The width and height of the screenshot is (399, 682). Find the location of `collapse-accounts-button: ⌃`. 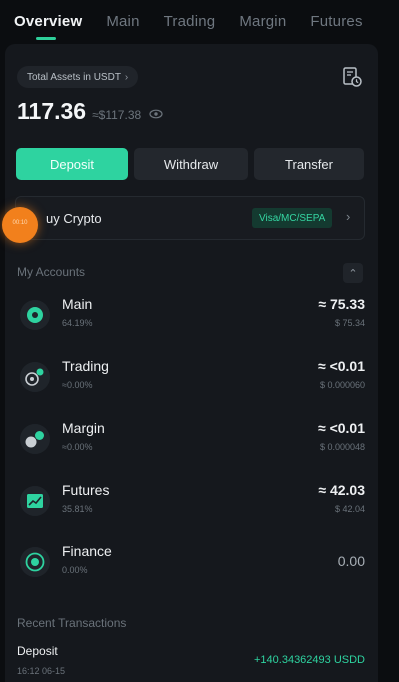

collapse-accounts-button: ⌃ is located at coordinates (353, 273).